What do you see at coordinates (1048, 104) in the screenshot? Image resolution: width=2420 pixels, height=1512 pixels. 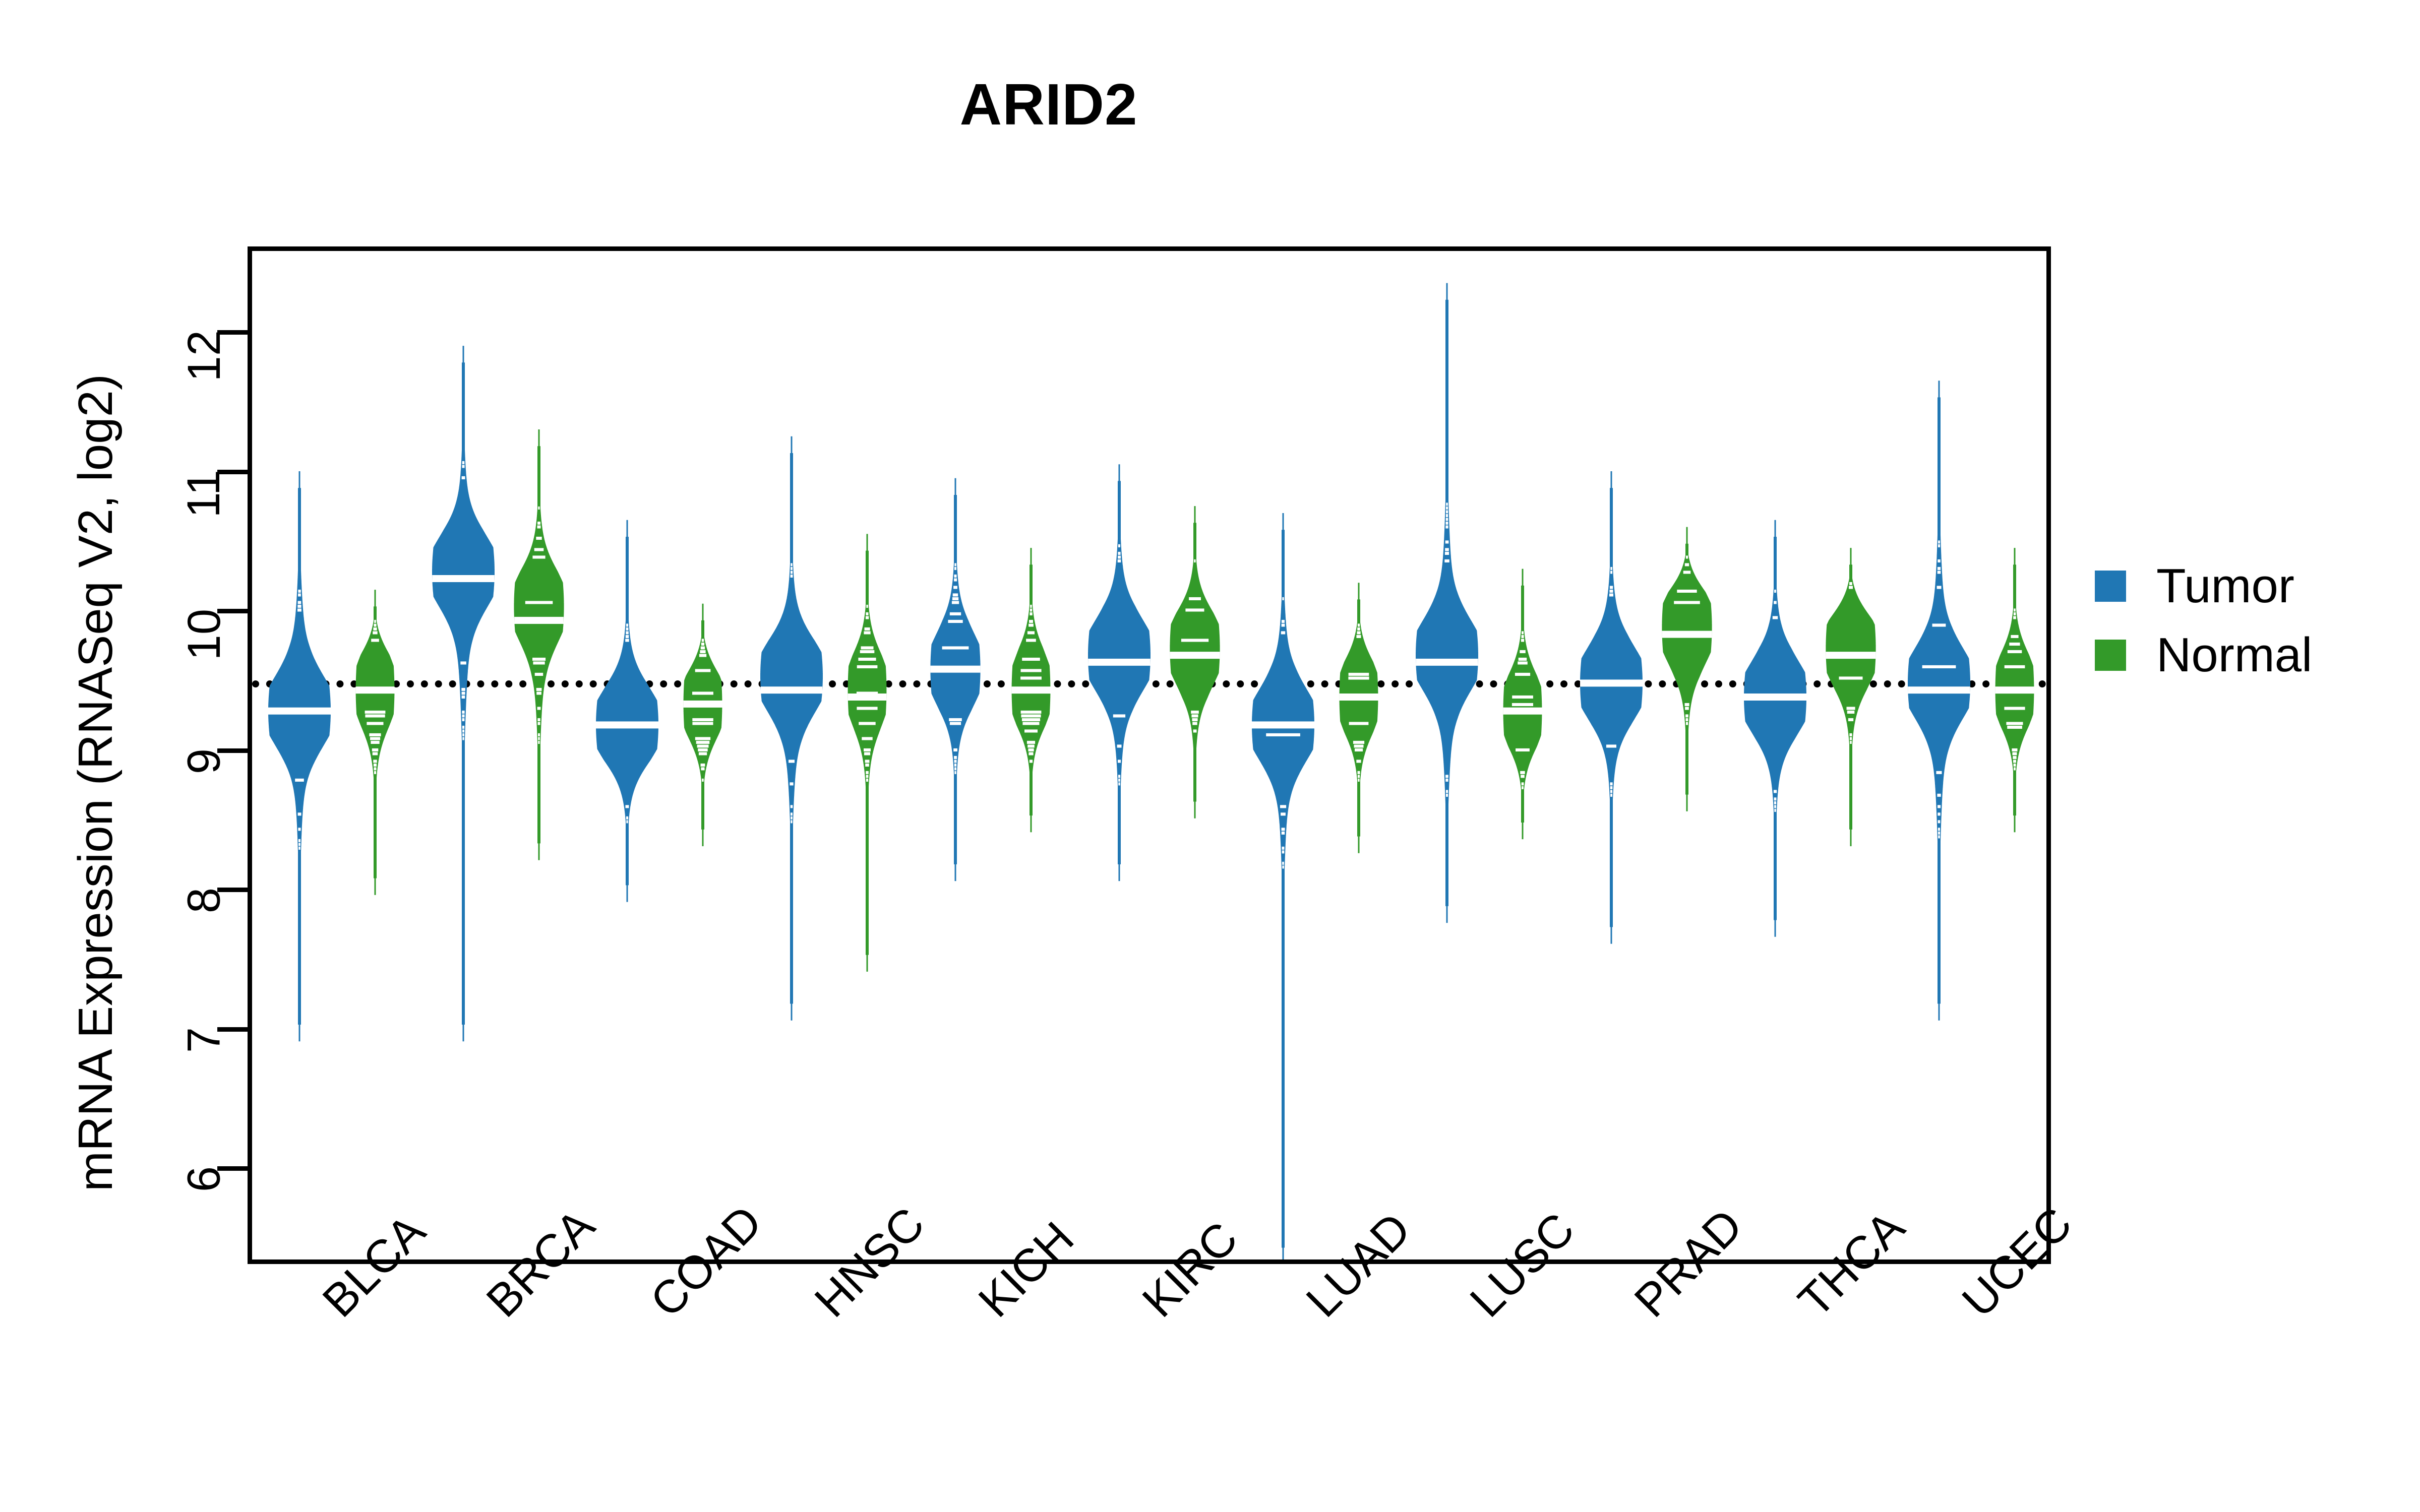 I see `page-title: ARID2` at bounding box center [1048, 104].